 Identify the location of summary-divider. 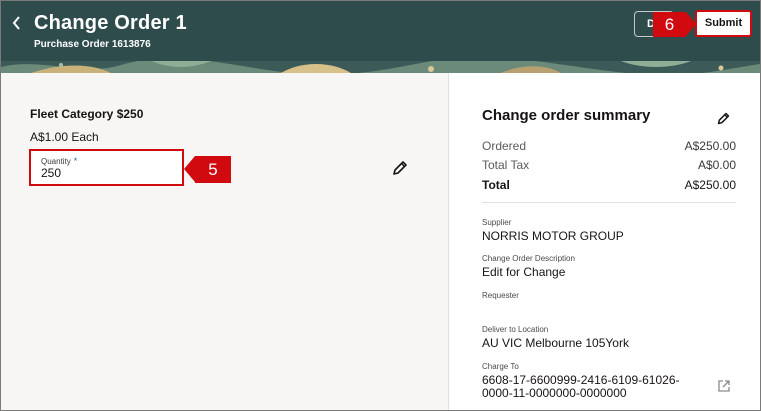
(609, 202).